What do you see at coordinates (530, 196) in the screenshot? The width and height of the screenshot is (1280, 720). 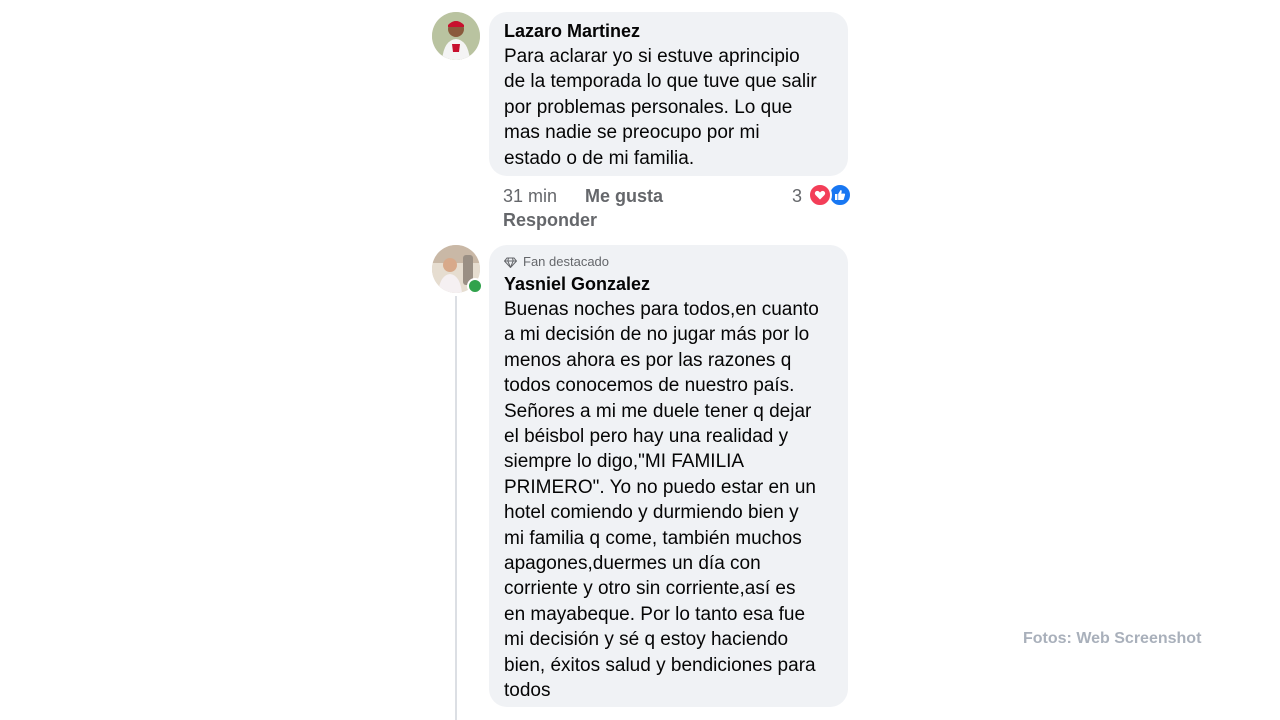 I see `comment-timestamp: 31 min` at bounding box center [530, 196].